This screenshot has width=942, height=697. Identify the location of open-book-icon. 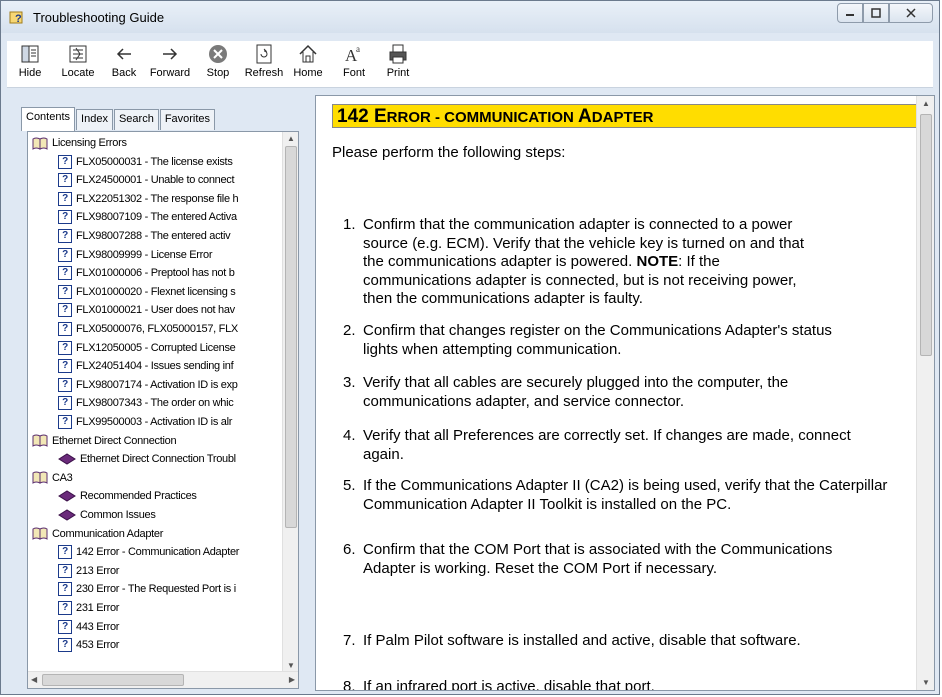
(40, 143).